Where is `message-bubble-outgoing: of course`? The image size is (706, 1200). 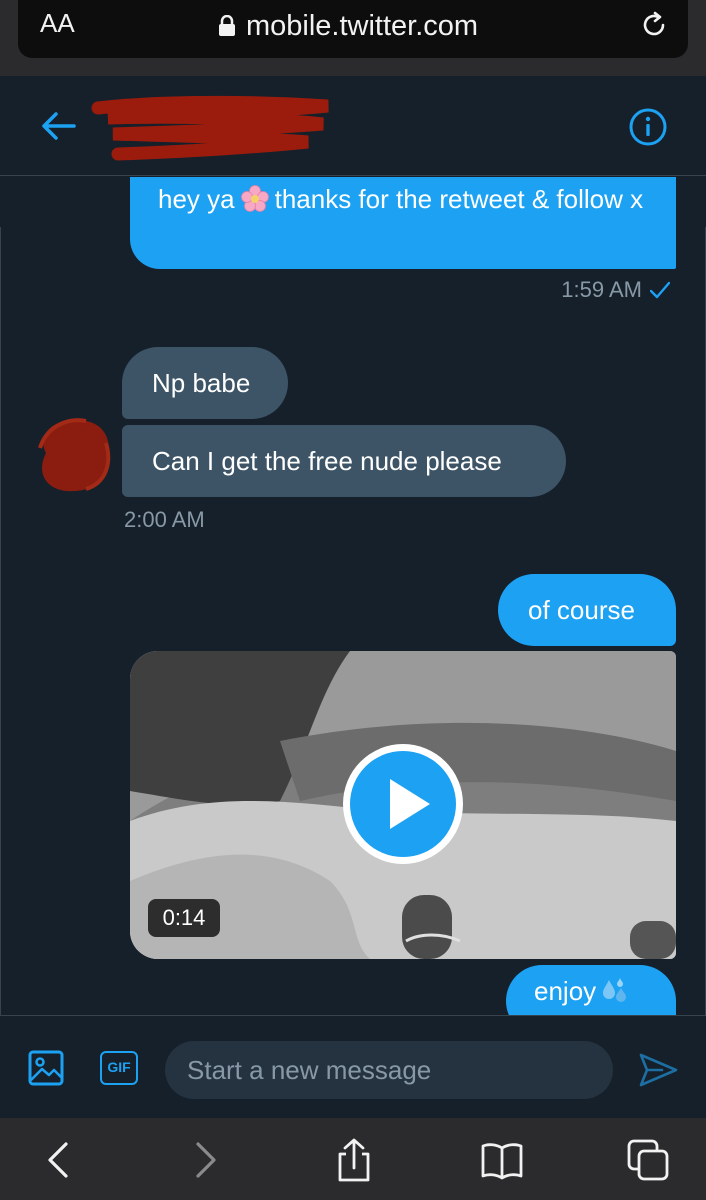 message-bubble-outgoing: of course is located at coordinates (587, 610).